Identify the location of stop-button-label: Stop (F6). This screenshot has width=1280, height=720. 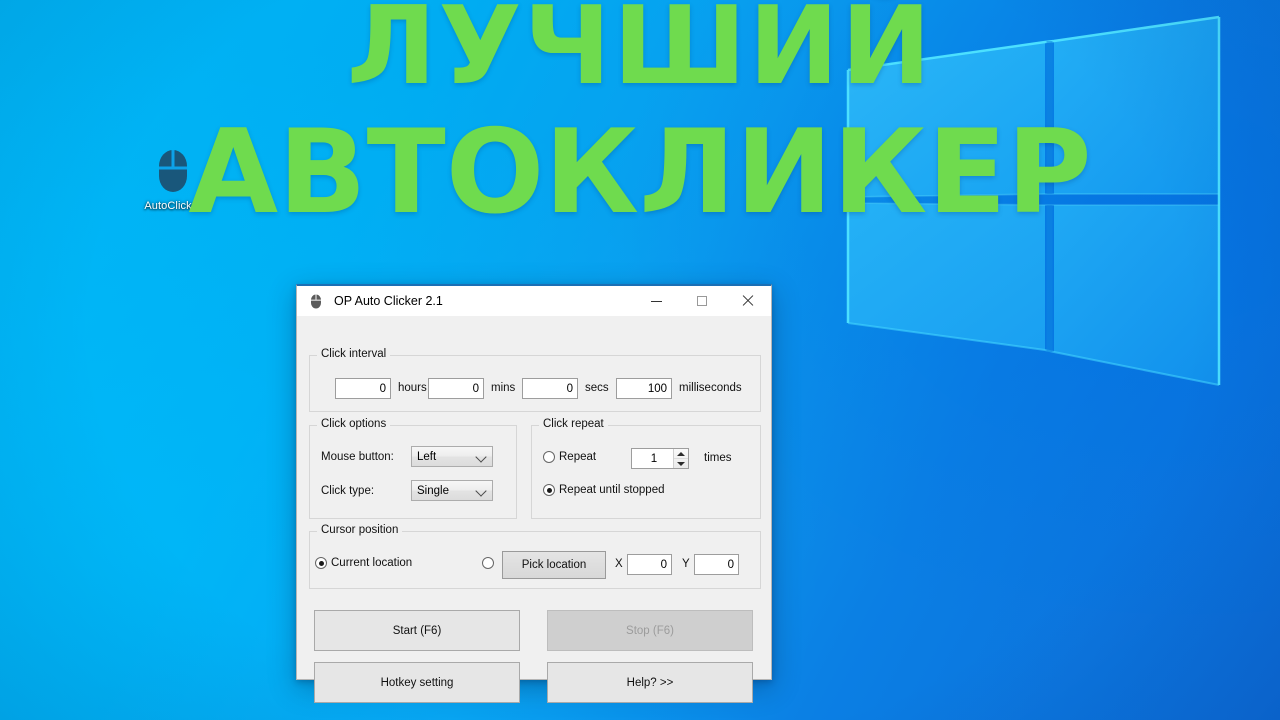
(650, 630).